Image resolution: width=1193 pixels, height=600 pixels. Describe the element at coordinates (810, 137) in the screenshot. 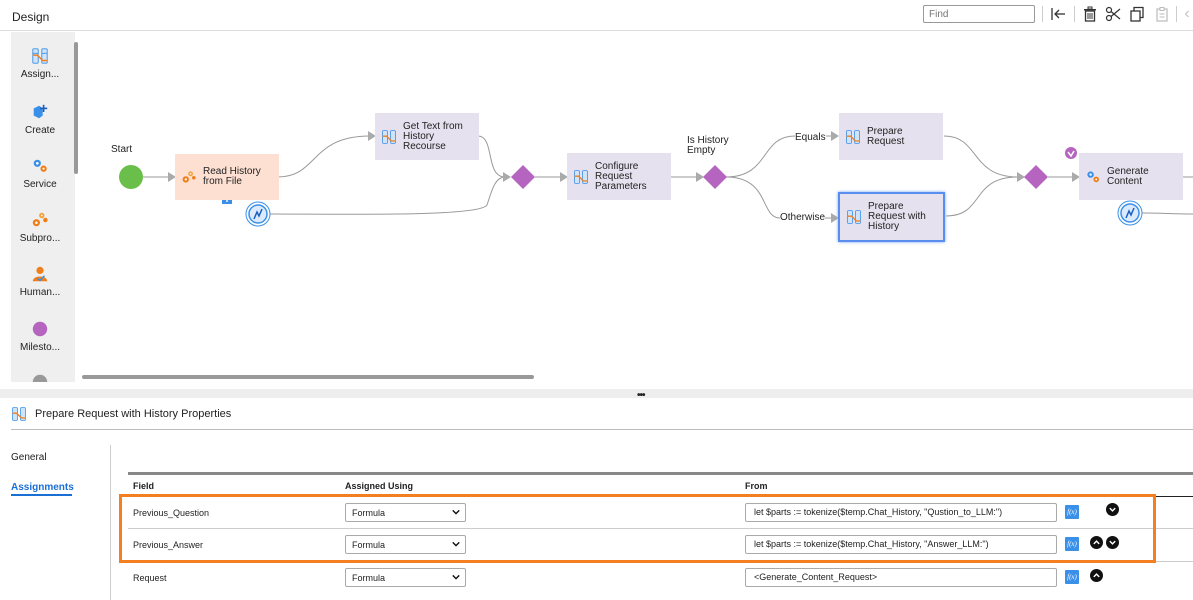

I see `branch-label-equals: Equals` at that location.